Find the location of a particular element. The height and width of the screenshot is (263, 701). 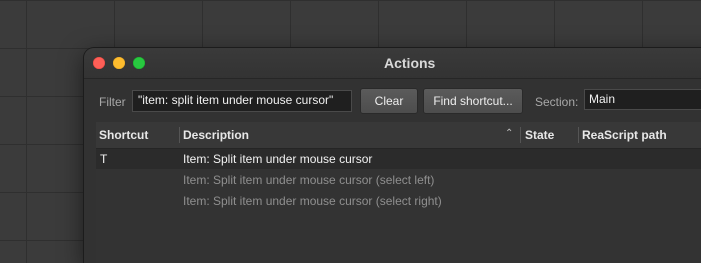

section-label: Section: is located at coordinates (557, 102).